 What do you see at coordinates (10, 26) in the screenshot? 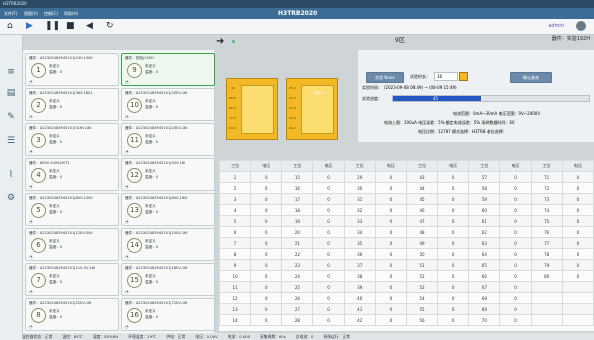
I see `home-icon: ⌂` at bounding box center [10, 26].